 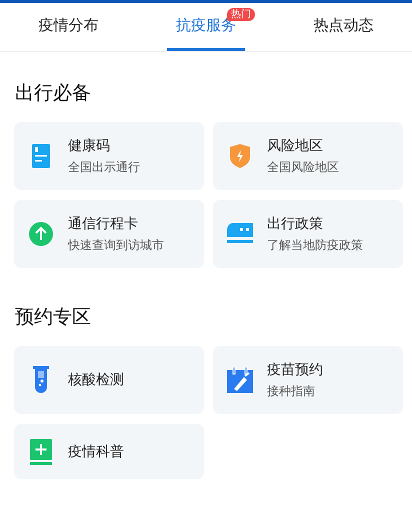 I want to click on service-card: 风险地区 全国风险地区, so click(x=308, y=156).